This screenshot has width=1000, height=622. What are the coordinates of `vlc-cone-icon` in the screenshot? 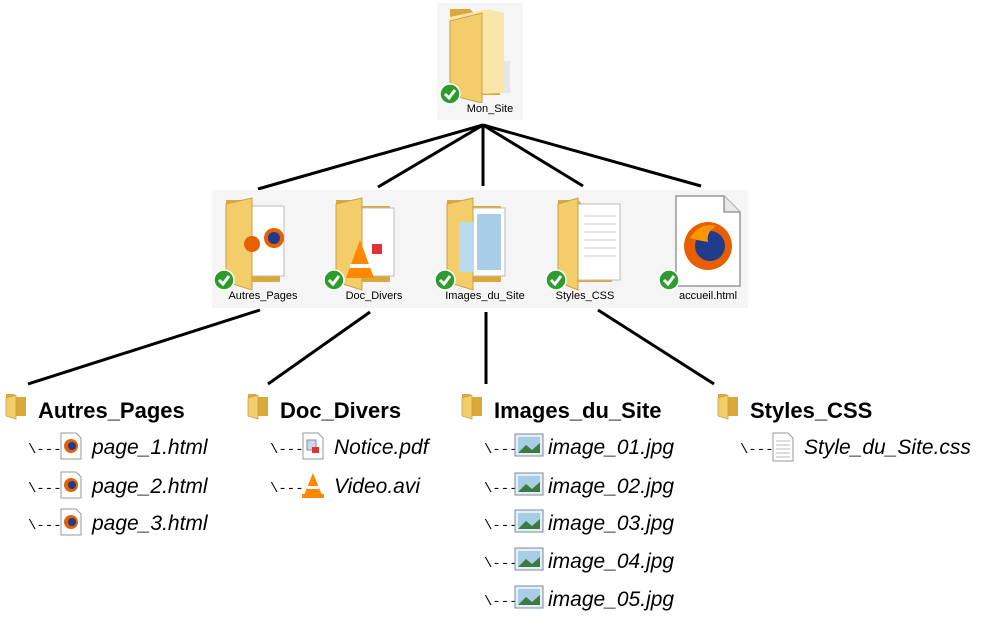 It's located at (313, 485).